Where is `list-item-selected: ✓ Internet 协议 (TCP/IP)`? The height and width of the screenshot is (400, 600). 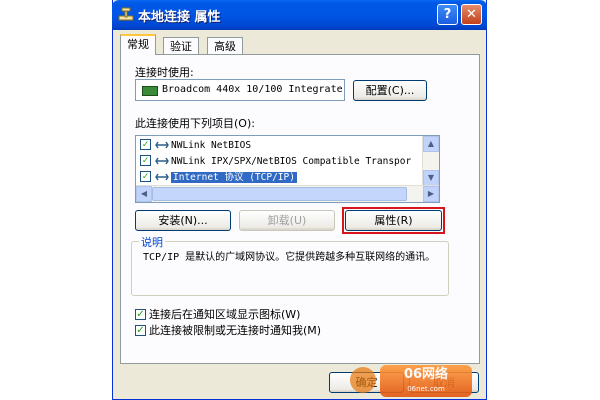
list-item-selected: ✓ Internet 协议 (TCP/IP) is located at coordinates (218, 177).